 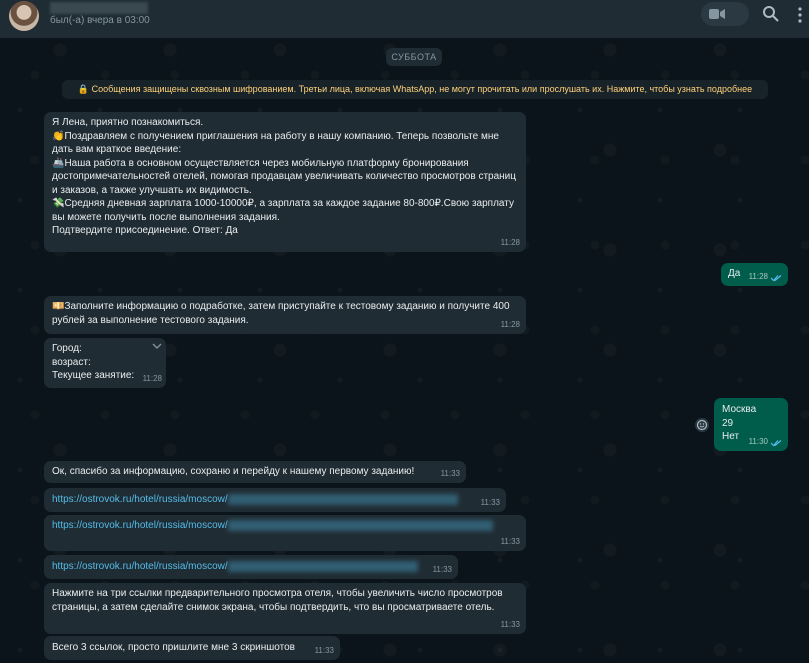 What do you see at coordinates (758, 441) in the screenshot?
I see `message-time: 11:30` at bounding box center [758, 441].